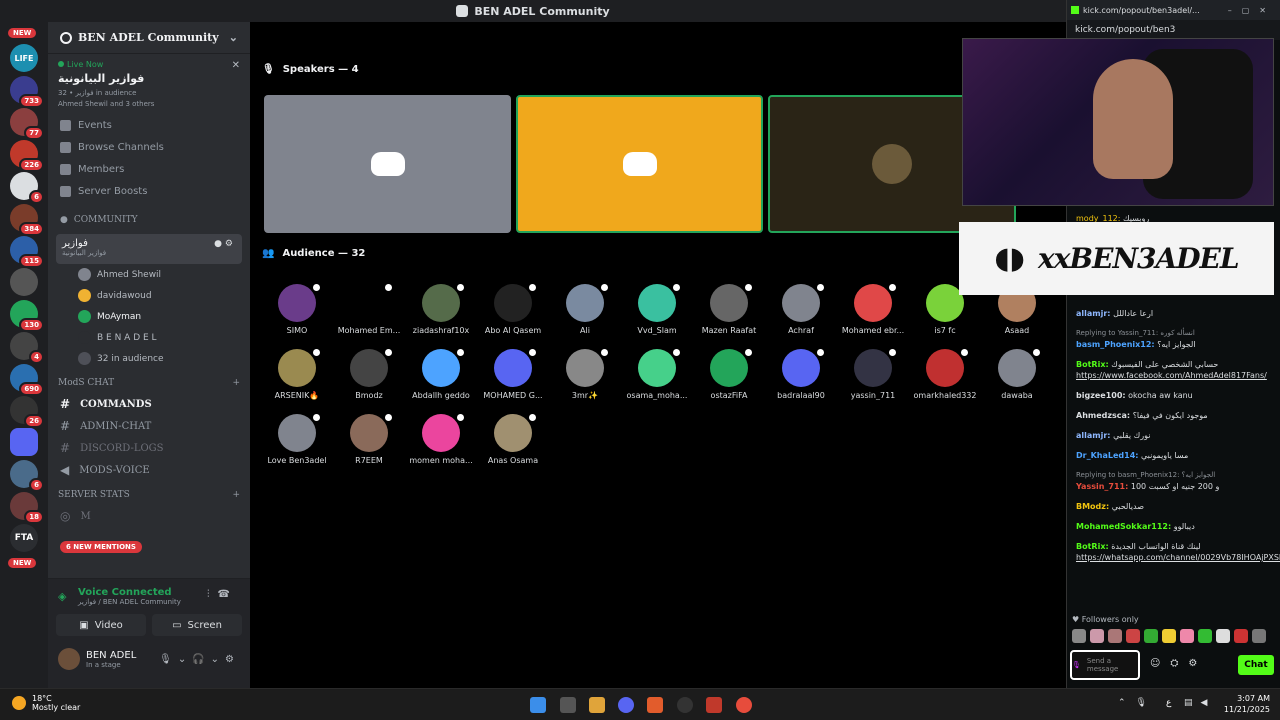 The height and width of the screenshot is (720, 1280). Describe the element at coordinates (101, 547) in the screenshot. I see `new-mentions-pill: 6 NEW MENTIONS` at that location.